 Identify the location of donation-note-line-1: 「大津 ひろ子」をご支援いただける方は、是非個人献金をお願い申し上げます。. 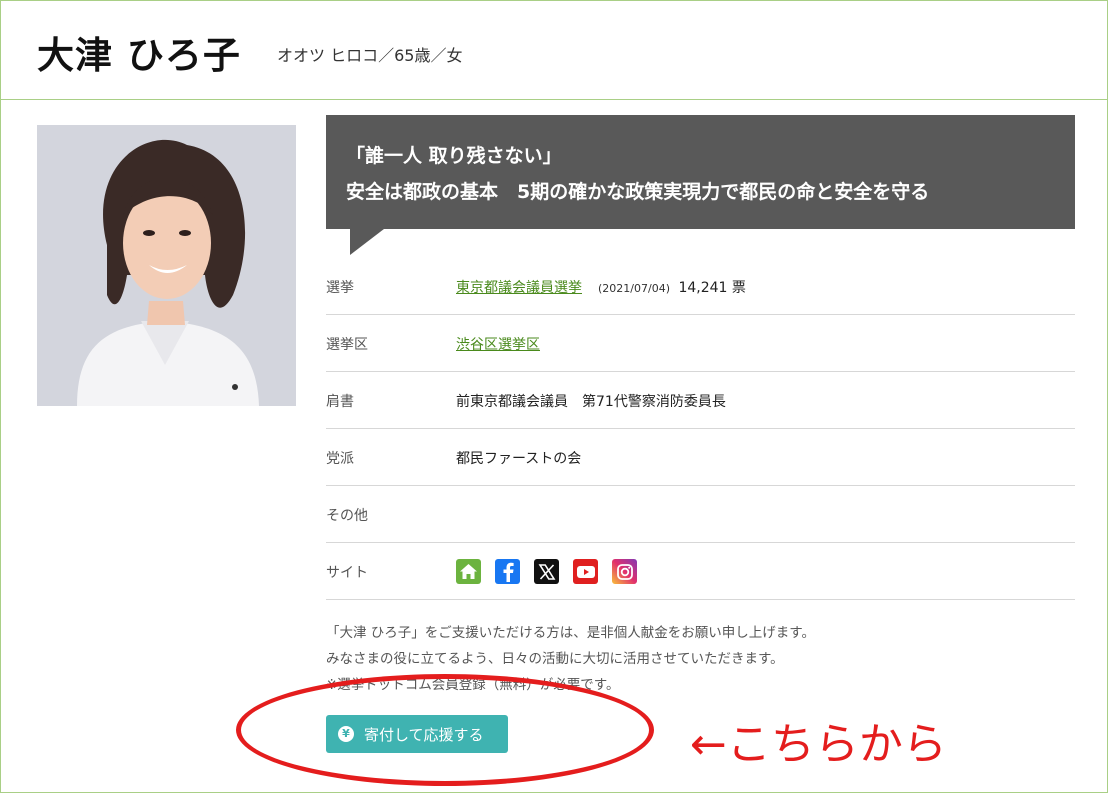
(570, 633).